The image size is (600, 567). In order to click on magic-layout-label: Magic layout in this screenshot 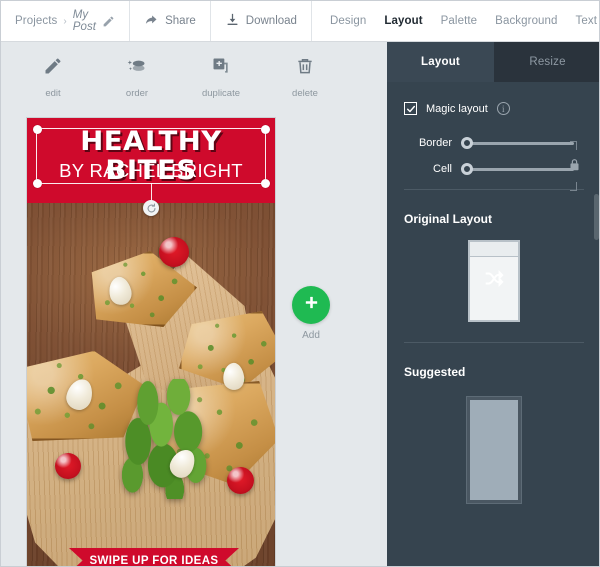, I will do `click(457, 108)`.